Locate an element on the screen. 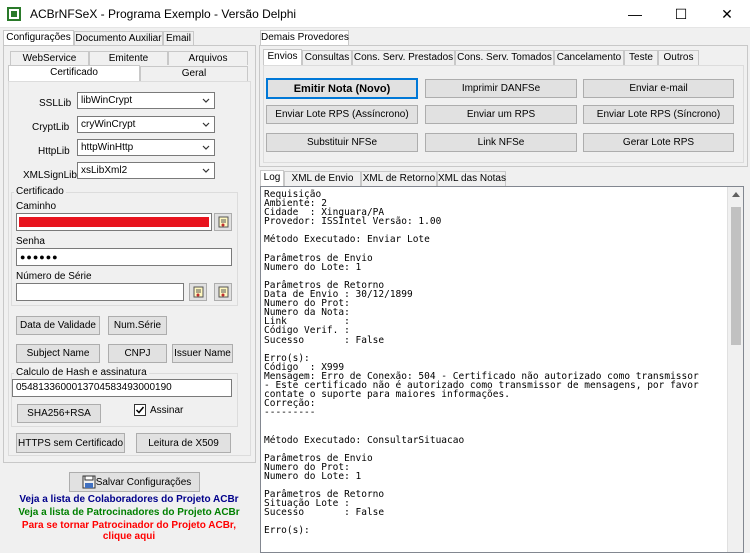  maximize-button: ☐ is located at coordinates (681, 14).